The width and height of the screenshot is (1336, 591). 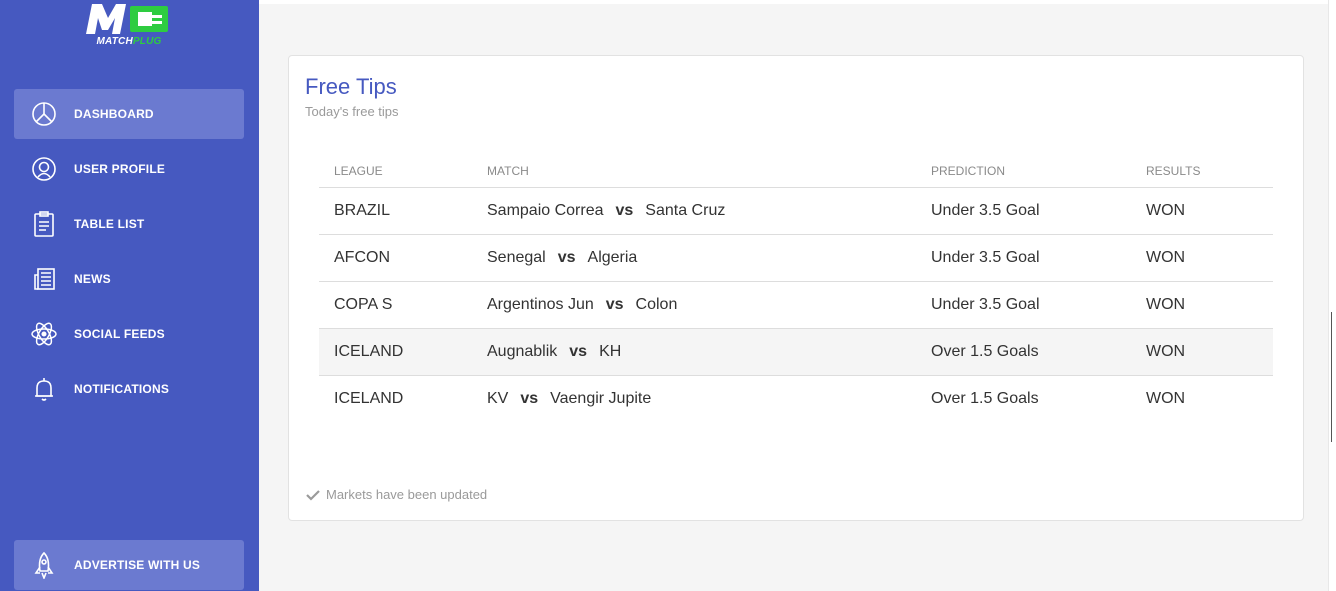 I want to click on match-cell: Sampaio Correa vs Santa Cruz, so click(x=694, y=211).